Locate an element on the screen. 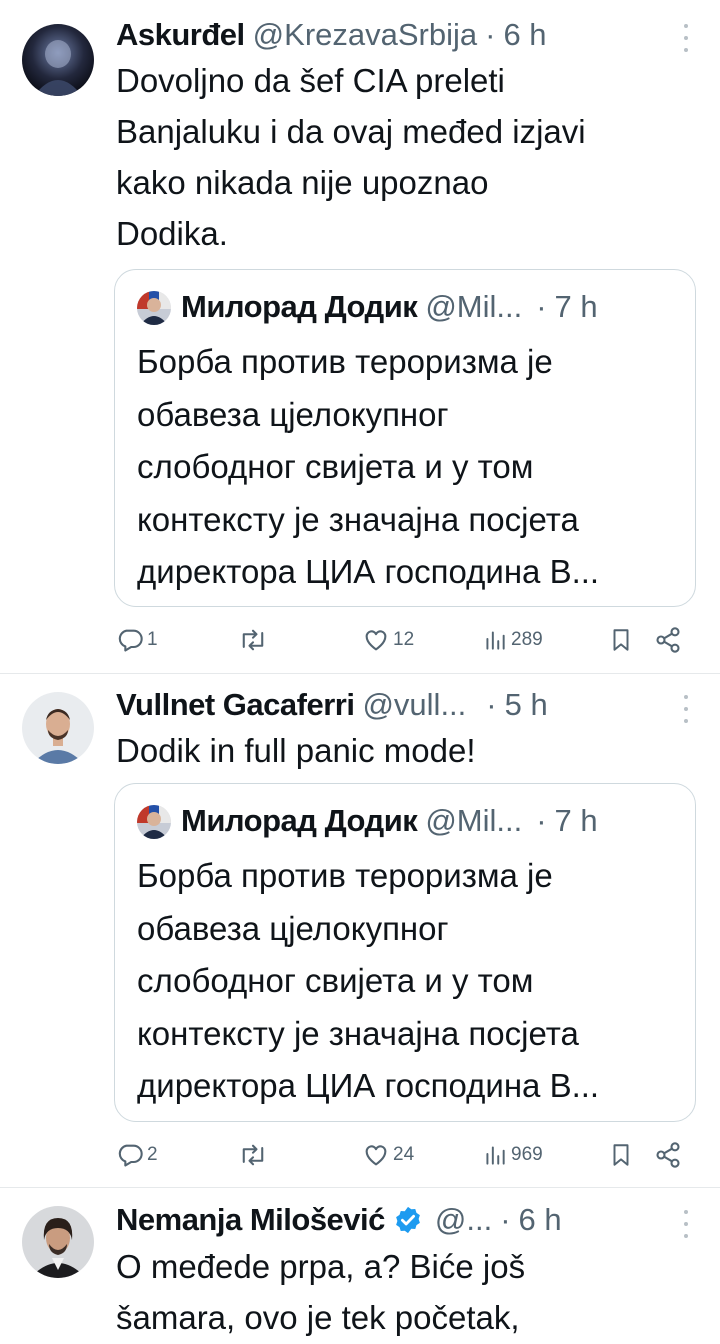 This screenshot has height=1344, width=720. text-line: Banjaluku i da ovaj međed izjavi is located at coordinates (351, 131).